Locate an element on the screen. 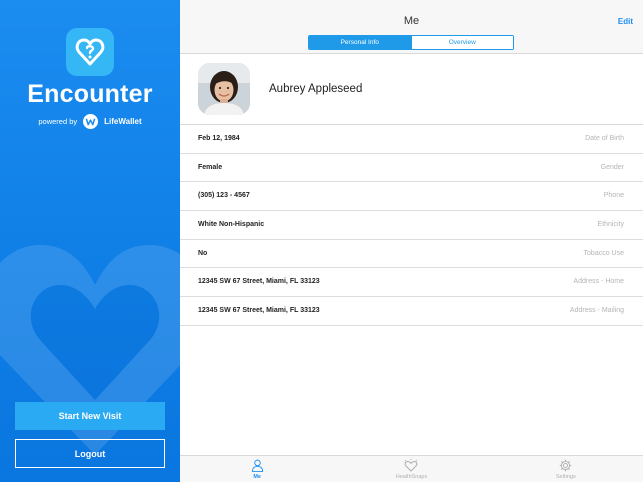 This screenshot has width=643, height=482. app-logo-icon is located at coordinates (90, 52).